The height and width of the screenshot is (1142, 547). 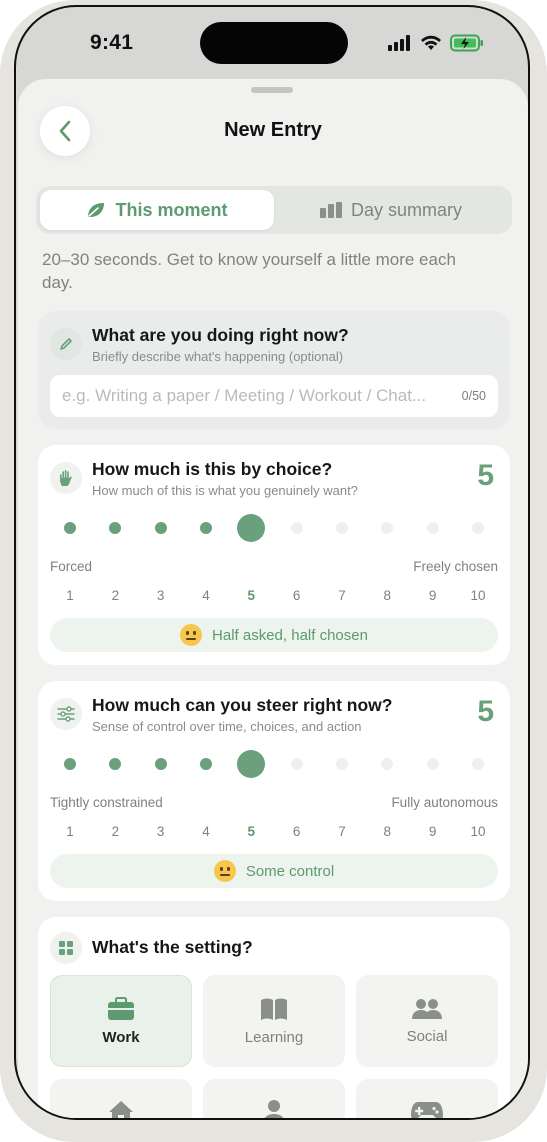 What do you see at coordinates (272, 90) in the screenshot?
I see `sheet-grabber` at bounding box center [272, 90].